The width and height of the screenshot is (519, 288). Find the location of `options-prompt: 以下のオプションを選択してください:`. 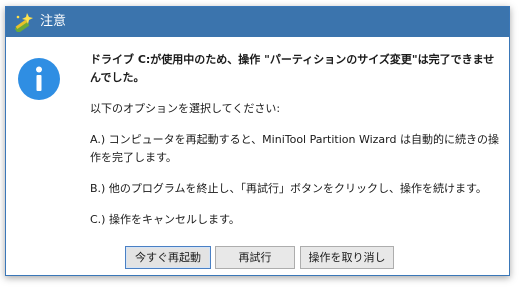

options-prompt: 以下のオプションを選択してください: is located at coordinates (185, 108).